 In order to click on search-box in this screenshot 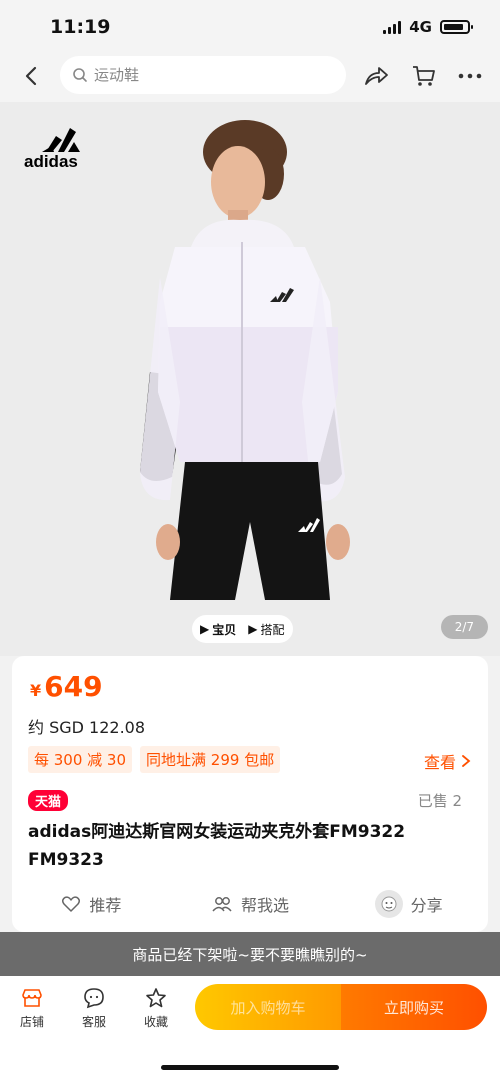, I will do `click(203, 75)`.